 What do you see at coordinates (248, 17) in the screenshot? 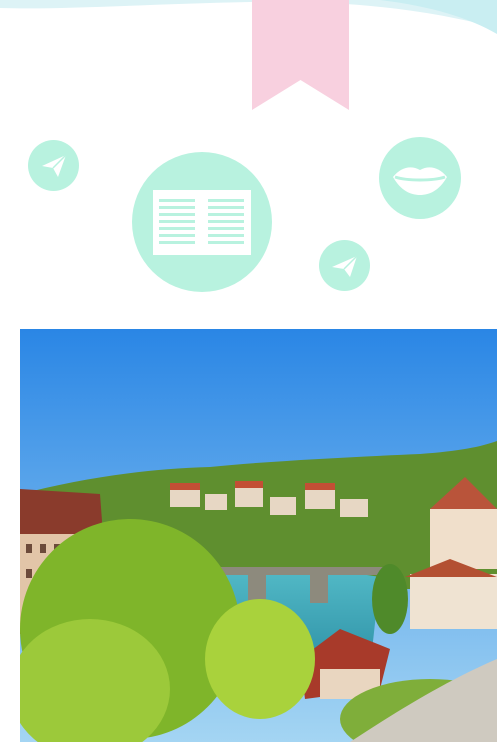
I see `top-wave-decoration` at bounding box center [248, 17].